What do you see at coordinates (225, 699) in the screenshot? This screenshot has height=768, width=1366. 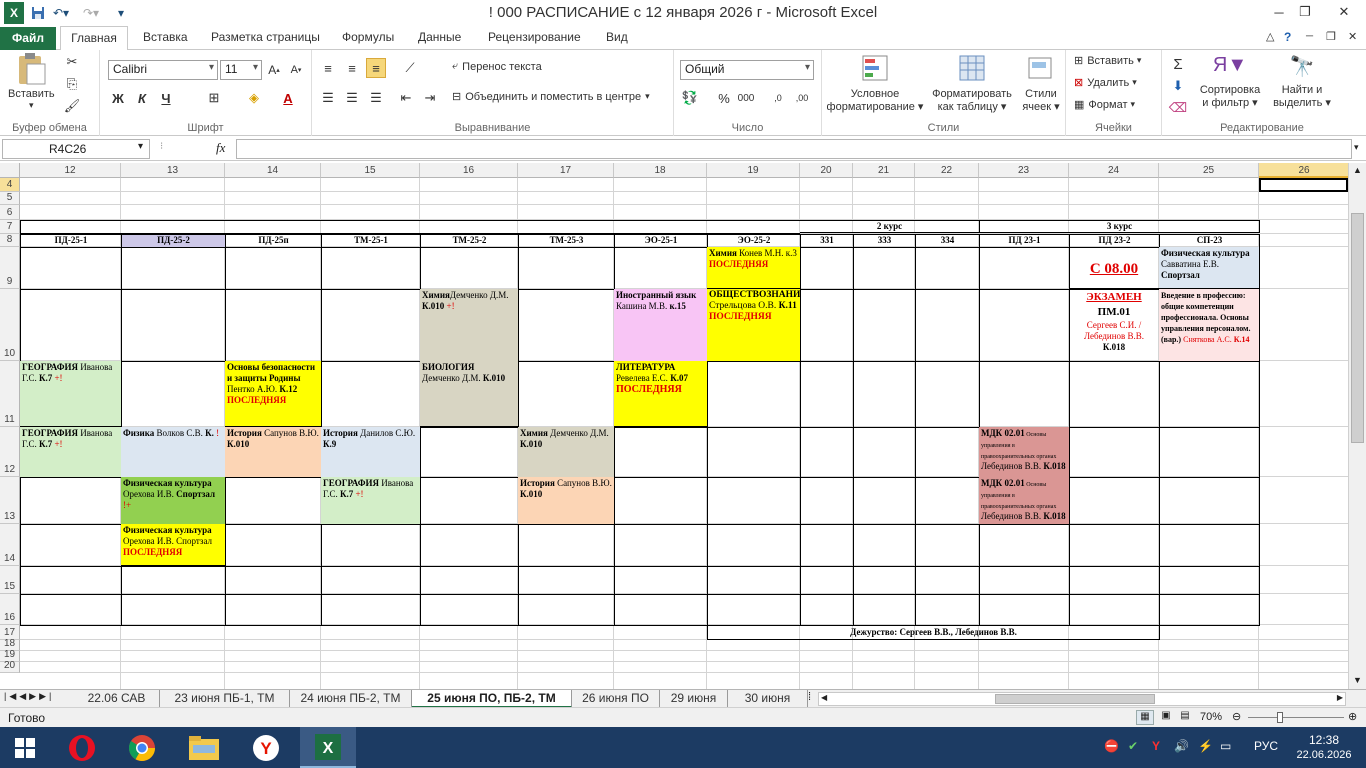 I see `sheet-tab: 23 июня ПБ-1, ТМ` at bounding box center [225, 699].